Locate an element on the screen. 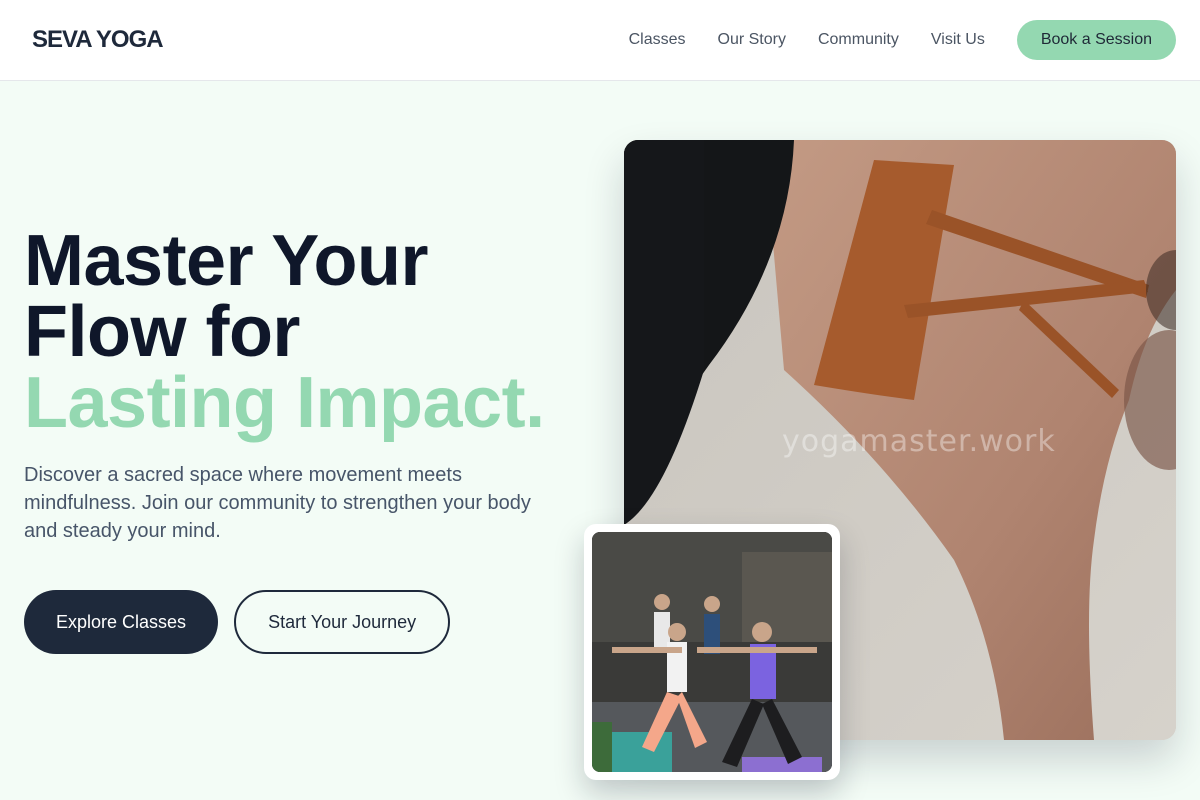  book-session-button: Book a Session is located at coordinates (1096, 40).